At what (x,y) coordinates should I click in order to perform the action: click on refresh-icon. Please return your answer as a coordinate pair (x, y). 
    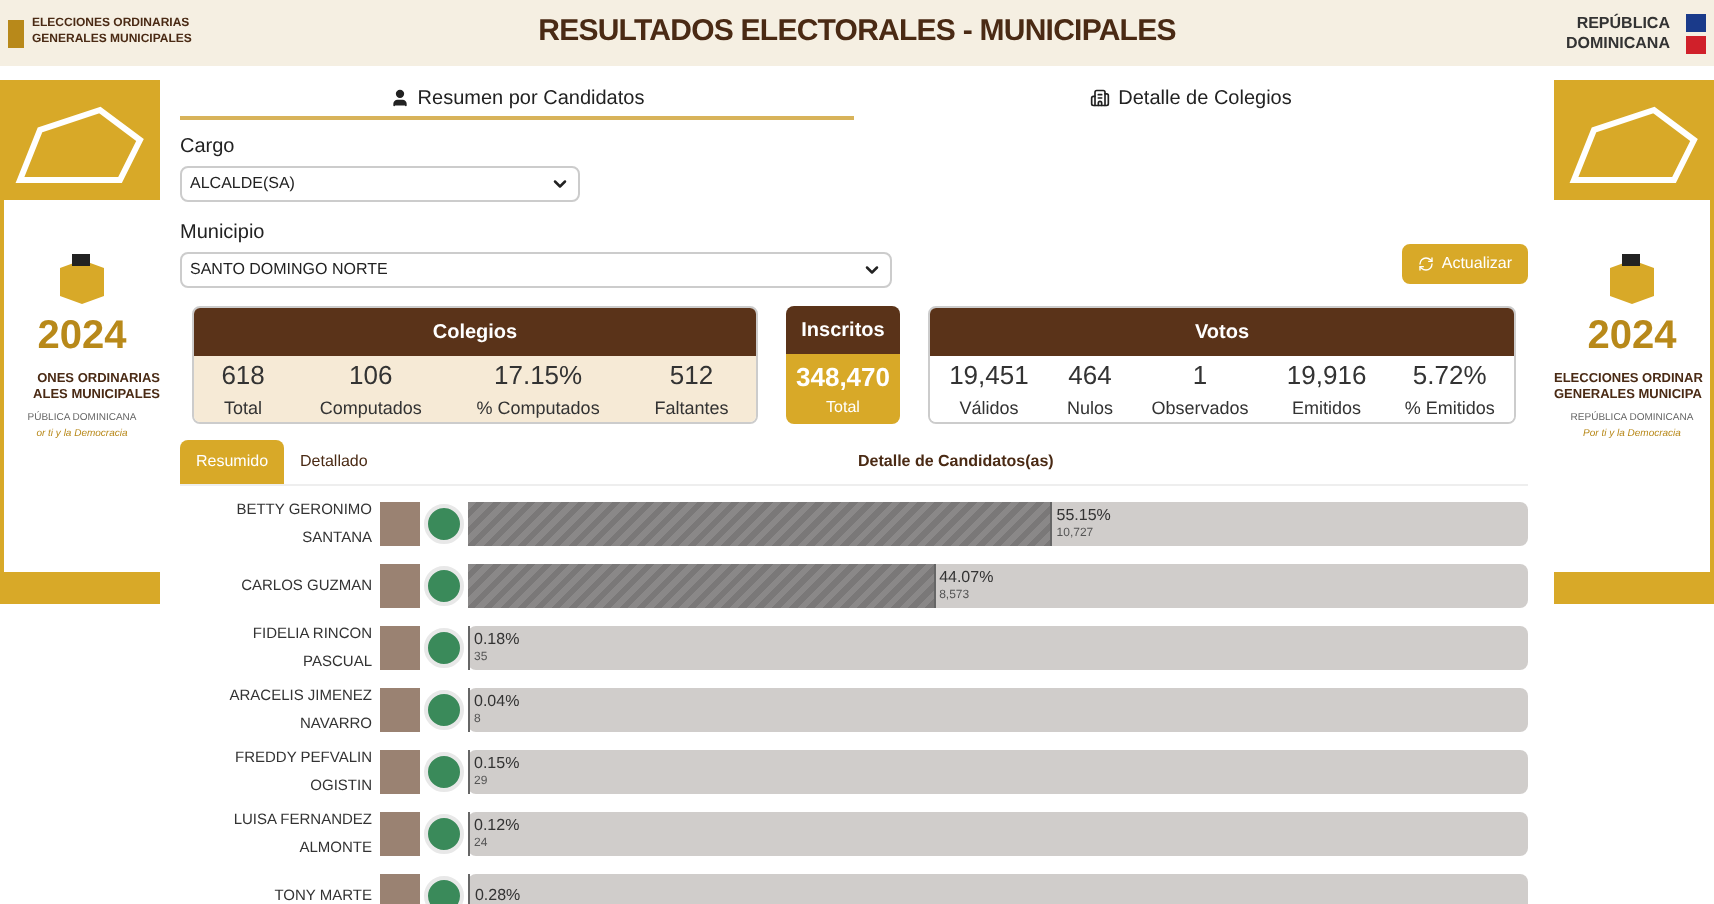
    Looking at the image, I should click on (1425, 264).